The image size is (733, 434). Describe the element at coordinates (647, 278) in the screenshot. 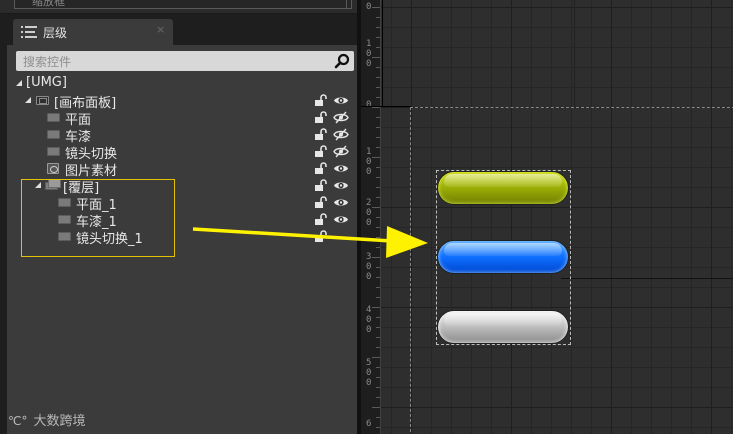

I see `canvas-guide-line` at that location.